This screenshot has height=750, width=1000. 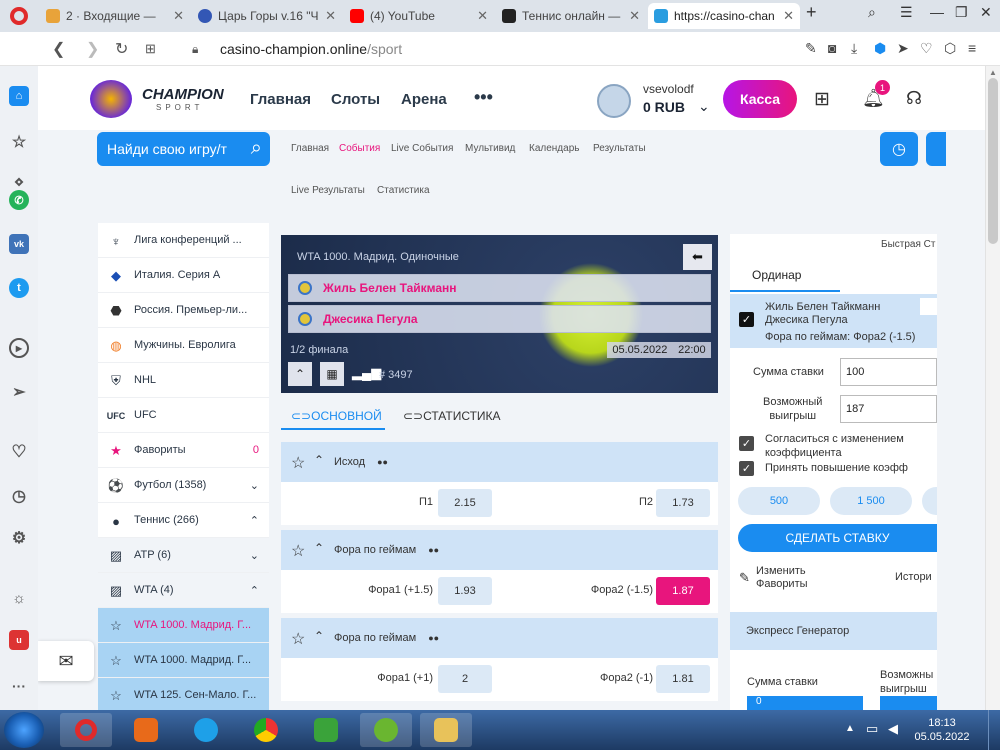 What do you see at coordinates (724, 16) in the screenshot?
I see `tab-casino-champion: https://casino-chan ✕` at bounding box center [724, 16].